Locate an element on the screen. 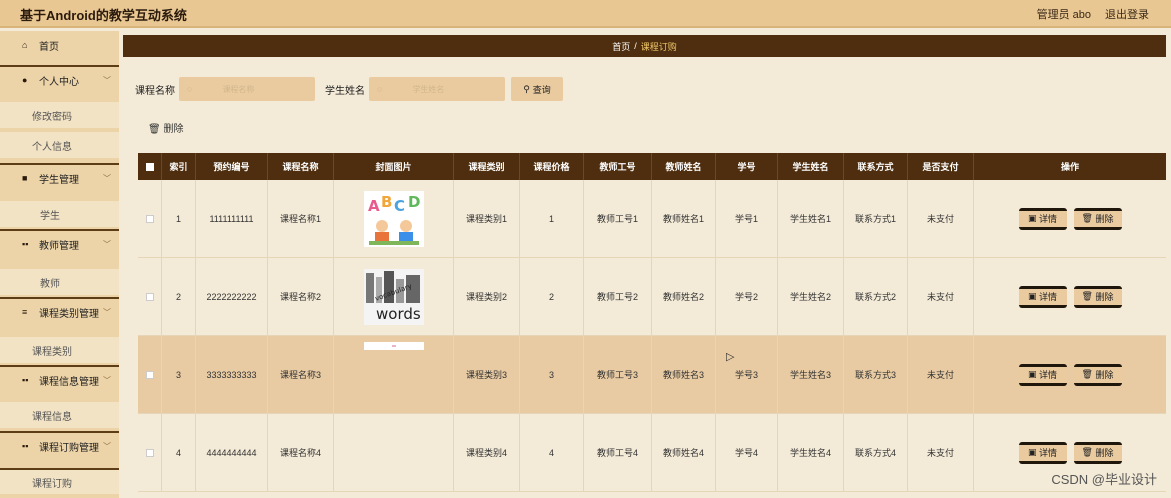 Image resolution: width=1171 pixels, height=498 pixels. sidebar-item-course-info-mgmt: ▪▪ 课程信息管理 ﹀ is located at coordinates (59, 379).